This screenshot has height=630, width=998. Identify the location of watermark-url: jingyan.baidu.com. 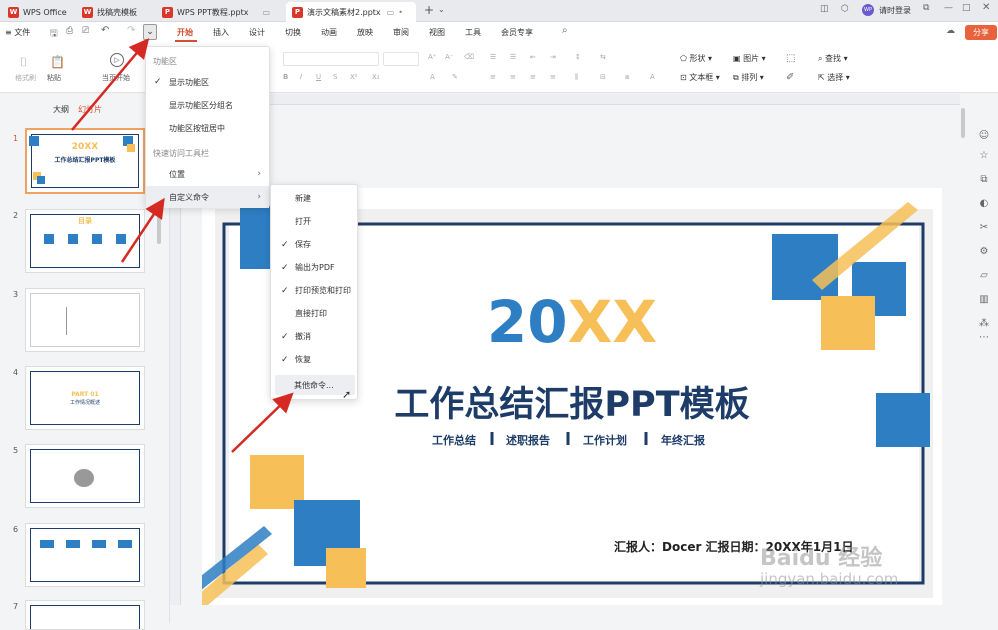
(829, 579).